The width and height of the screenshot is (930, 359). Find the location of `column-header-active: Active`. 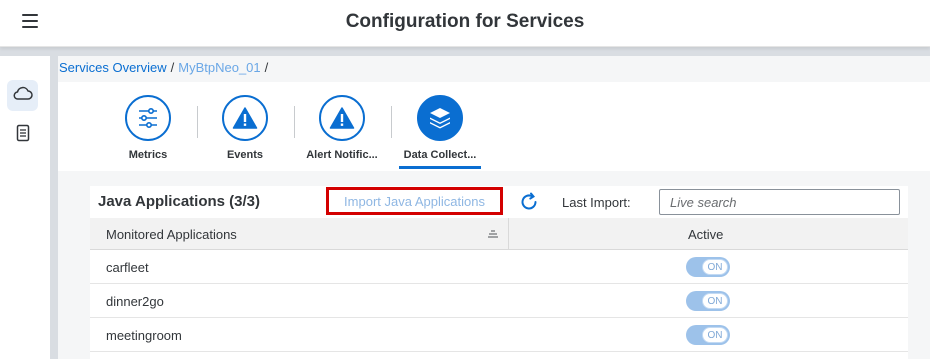

column-header-active: Active is located at coordinates (705, 234).